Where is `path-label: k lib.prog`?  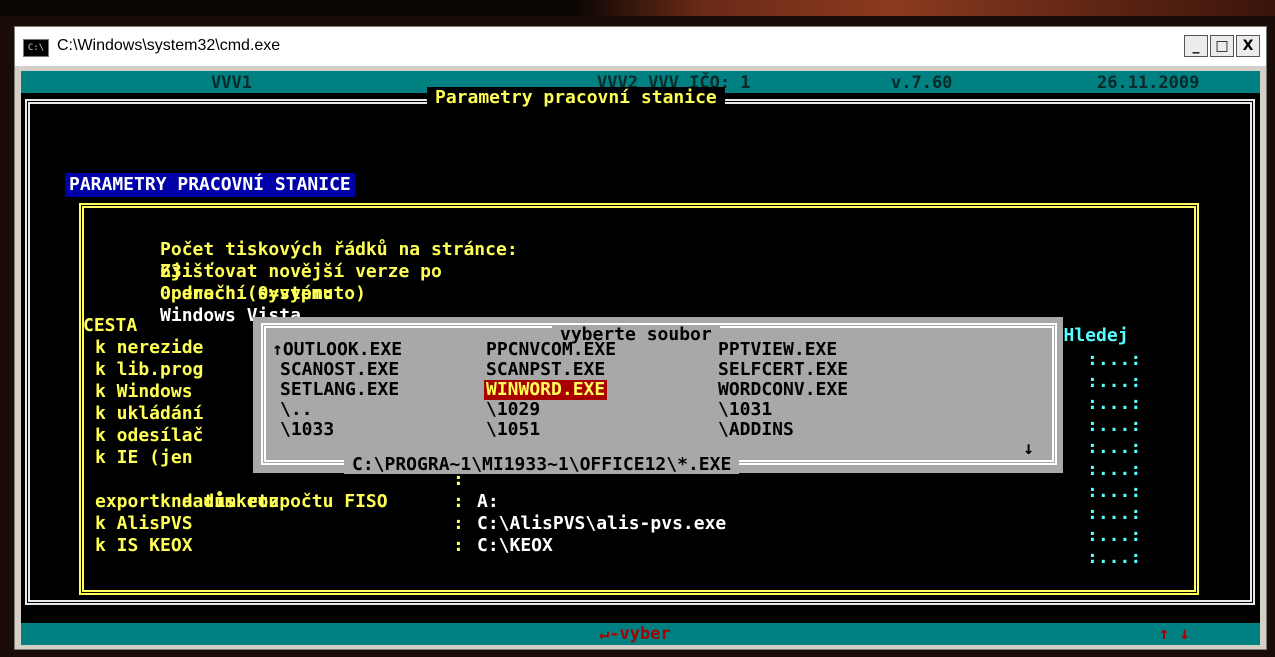 path-label: k lib.prog is located at coordinates (149, 369).